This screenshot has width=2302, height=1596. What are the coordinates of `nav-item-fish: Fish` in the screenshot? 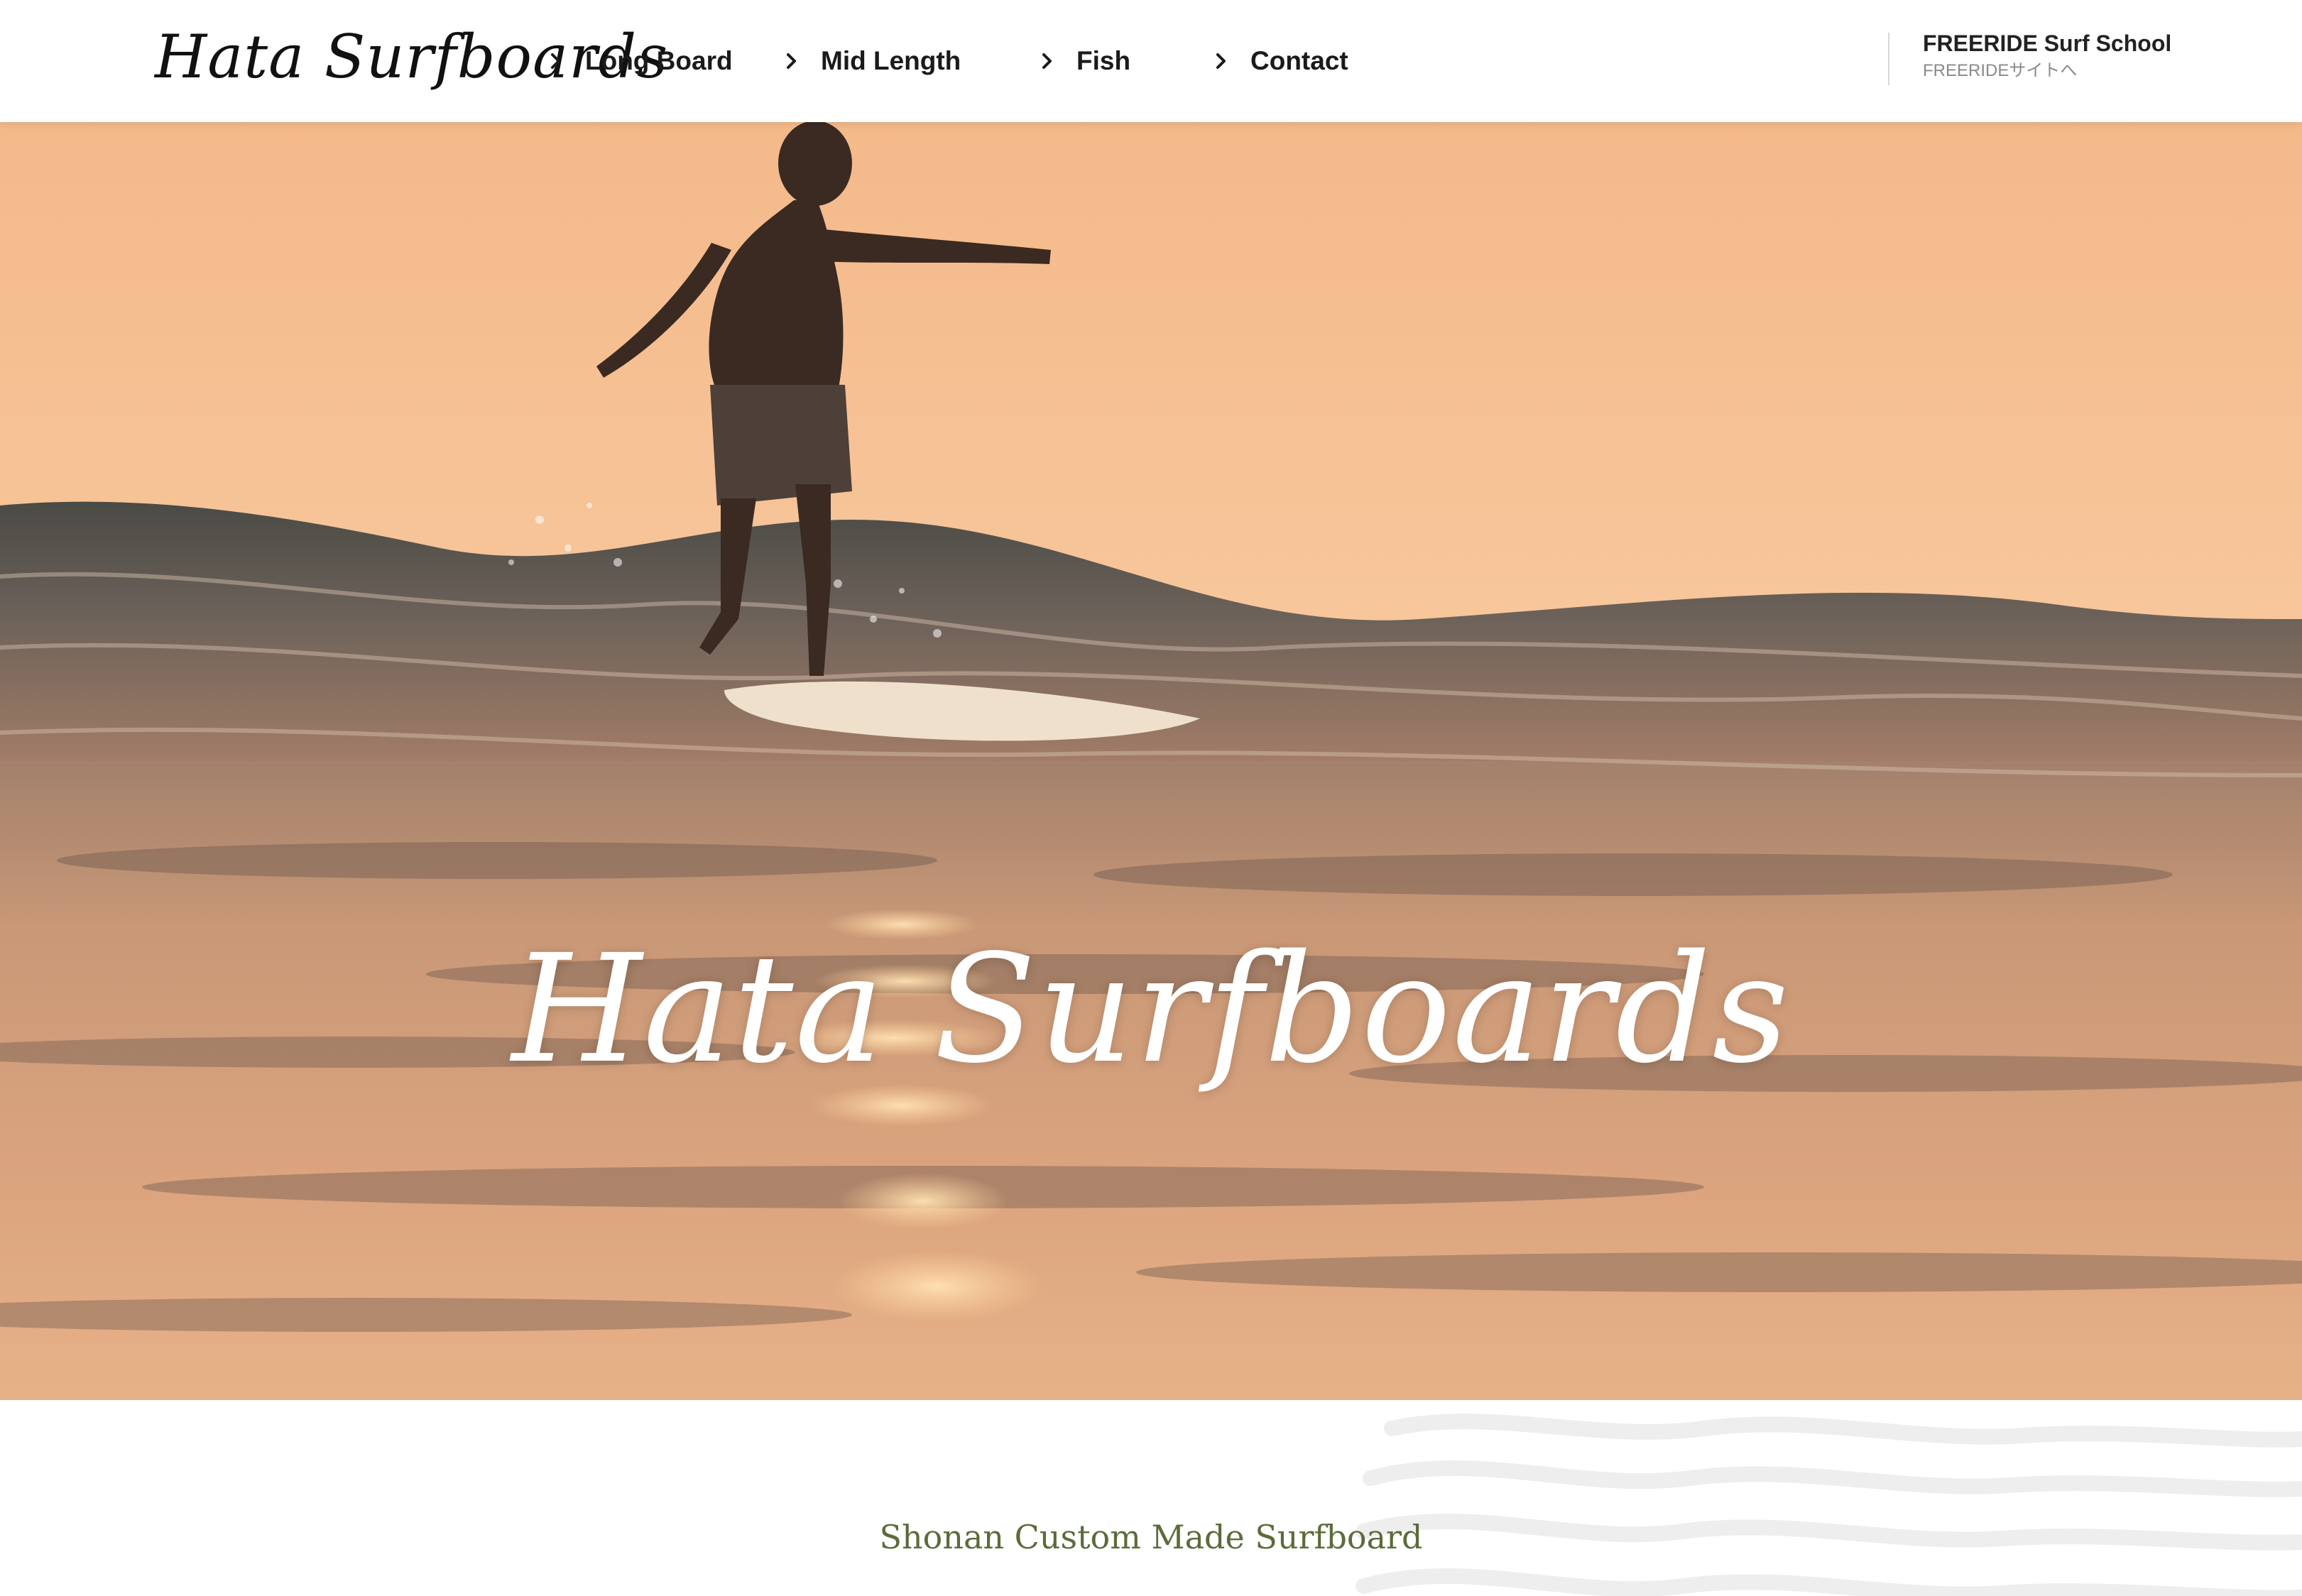 It's located at (1083, 61).